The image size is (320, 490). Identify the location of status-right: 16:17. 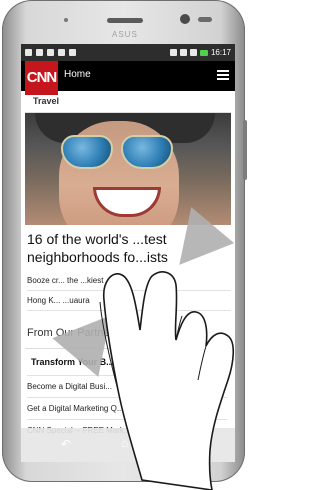
(200, 52).